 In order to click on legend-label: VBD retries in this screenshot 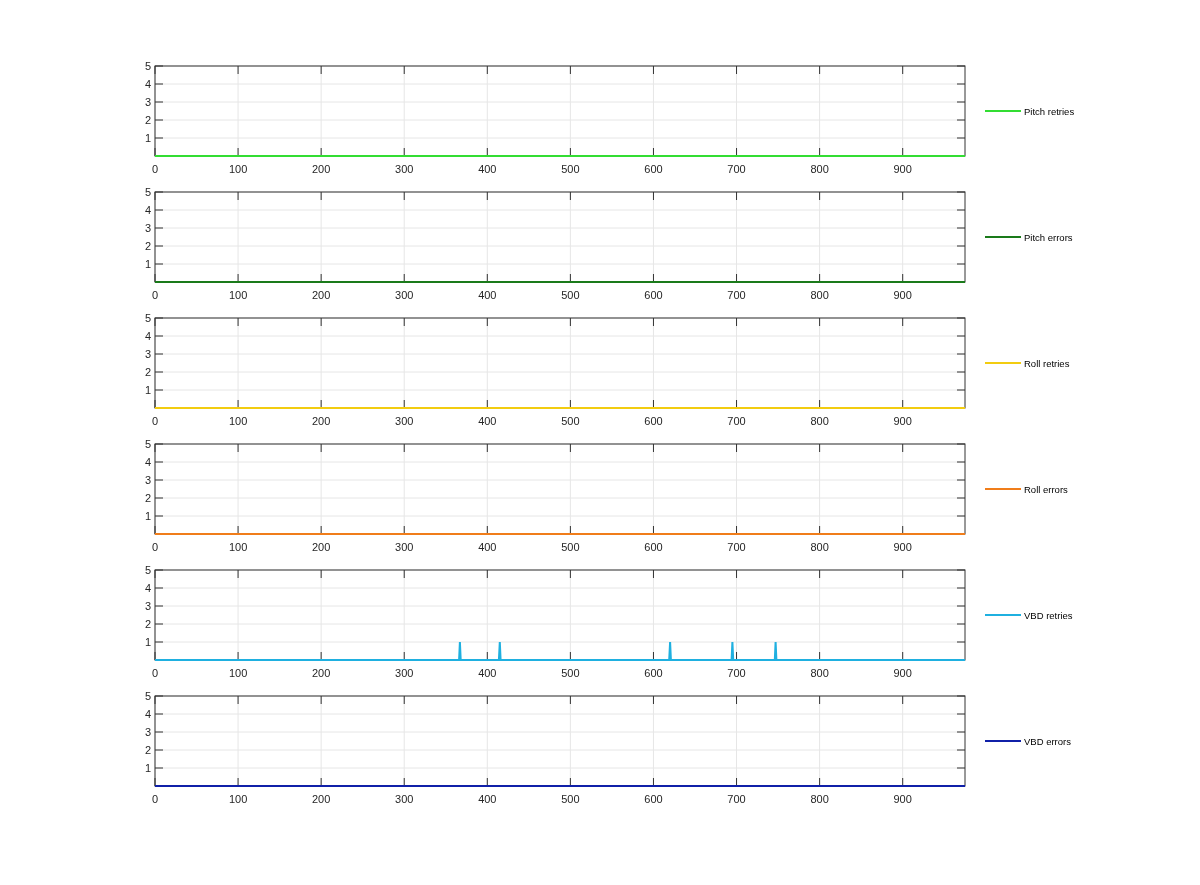, I will do `click(1048, 615)`.